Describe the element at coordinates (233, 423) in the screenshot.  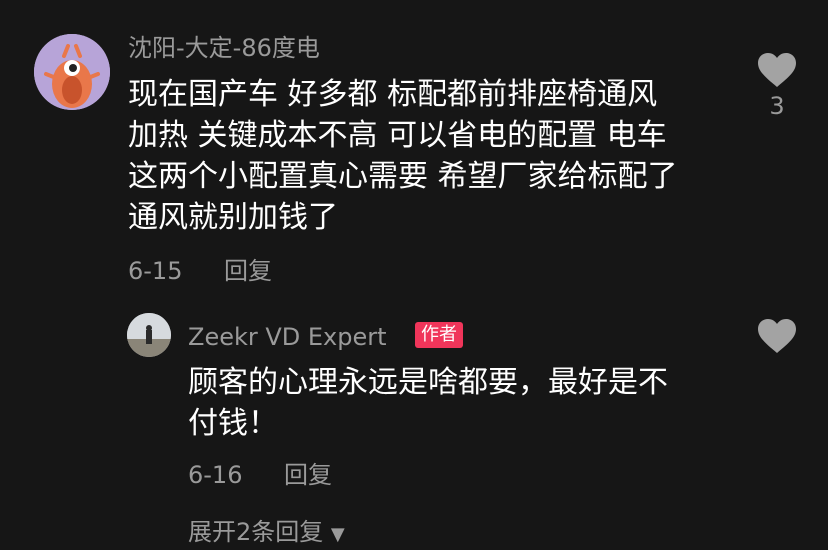
I see `reply-text-line: 付钱！` at that location.